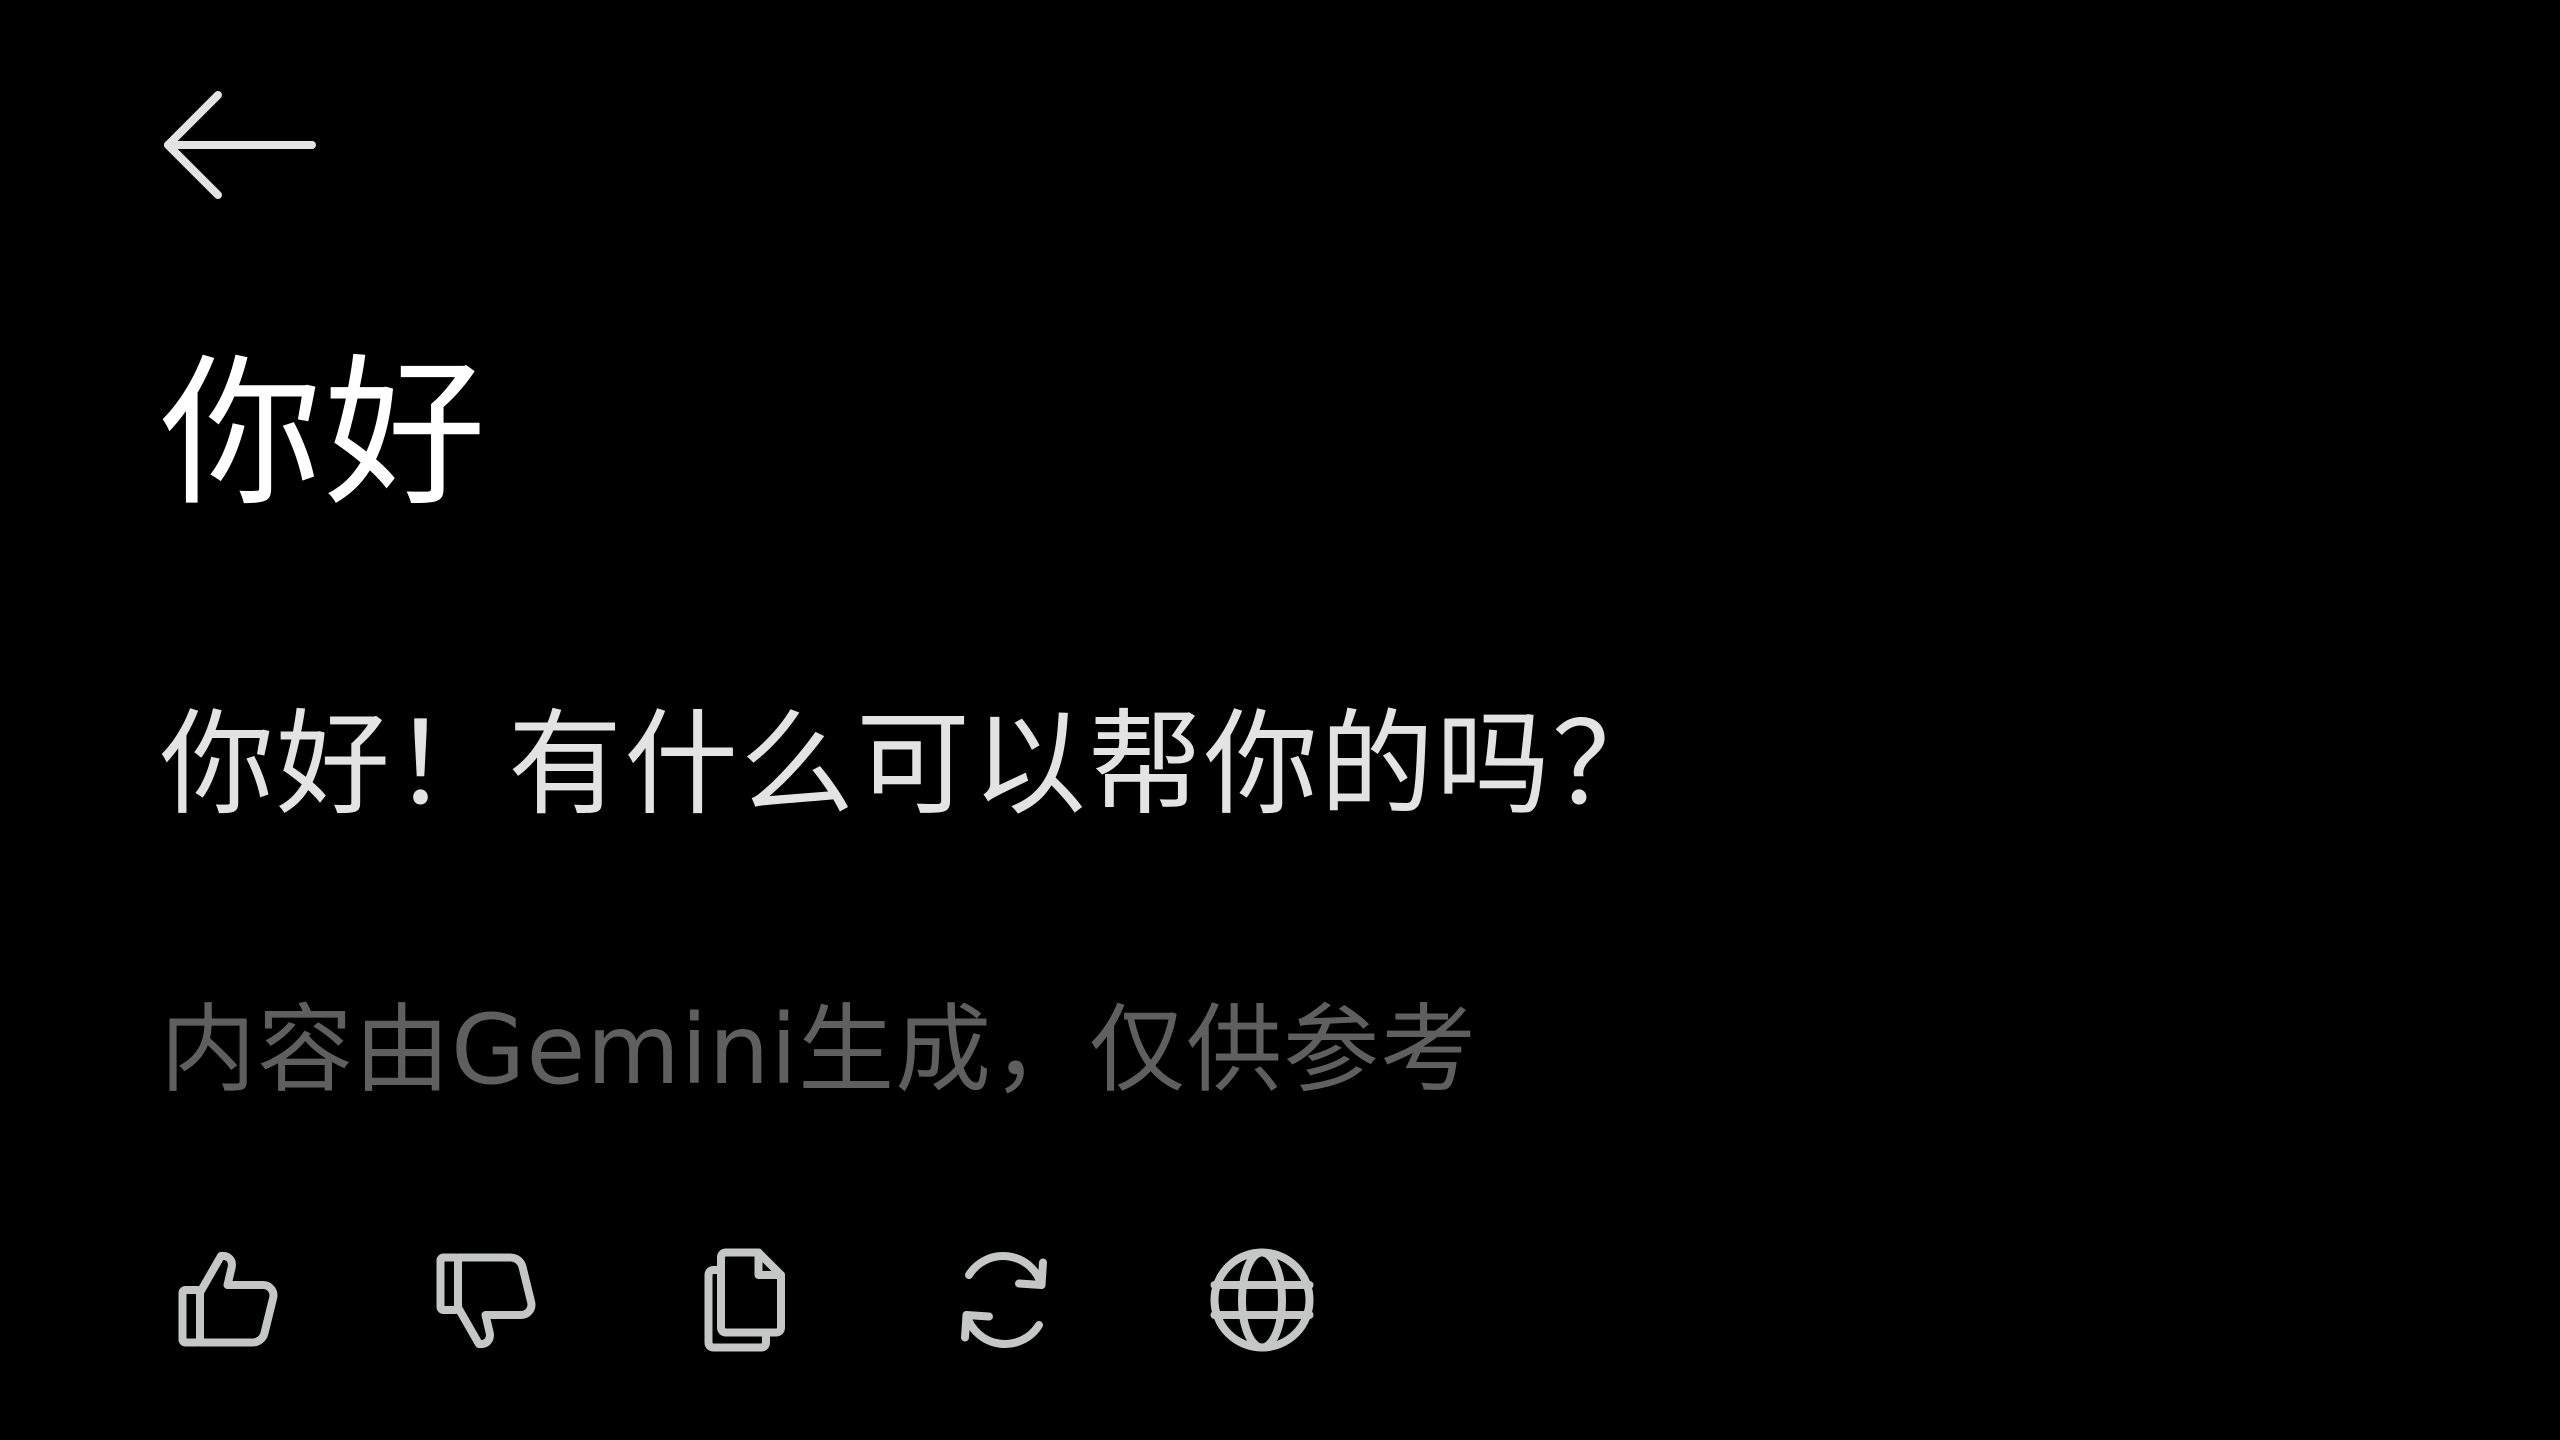 The width and height of the screenshot is (2560, 1440). I want to click on globe-icon, so click(1262, 1300).